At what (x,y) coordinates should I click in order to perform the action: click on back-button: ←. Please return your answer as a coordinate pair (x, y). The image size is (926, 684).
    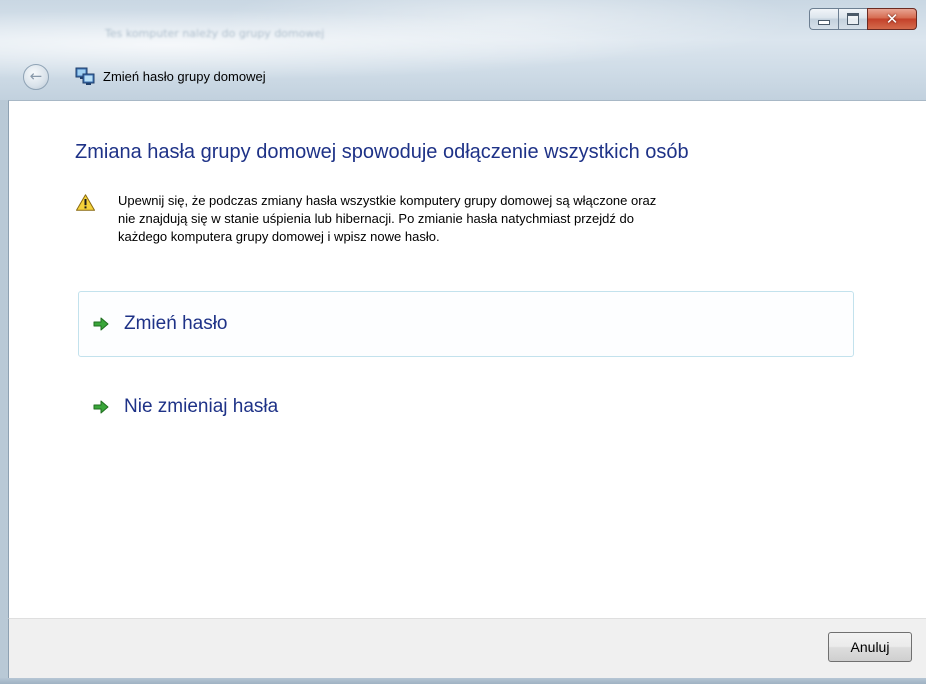
    Looking at the image, I should click on (36, 77).